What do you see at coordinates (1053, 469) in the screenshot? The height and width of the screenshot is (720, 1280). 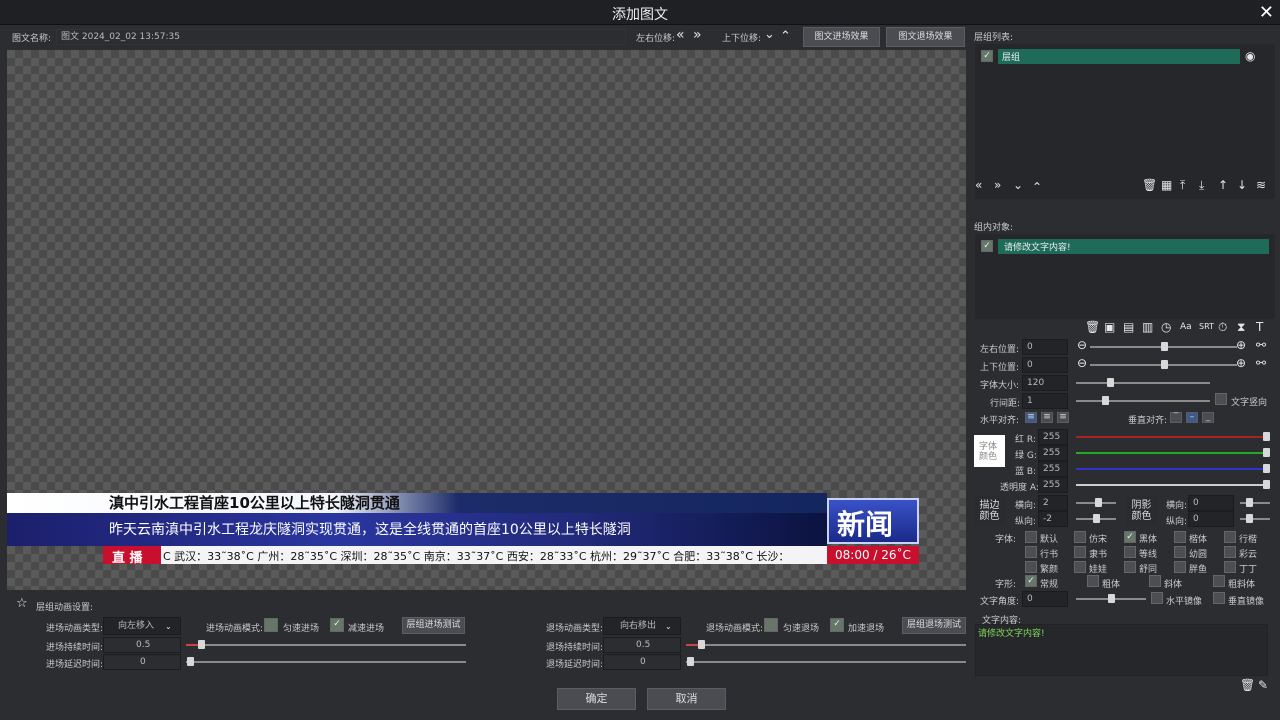 I see `blue-input: 255` at bounding box center [1053, 469].